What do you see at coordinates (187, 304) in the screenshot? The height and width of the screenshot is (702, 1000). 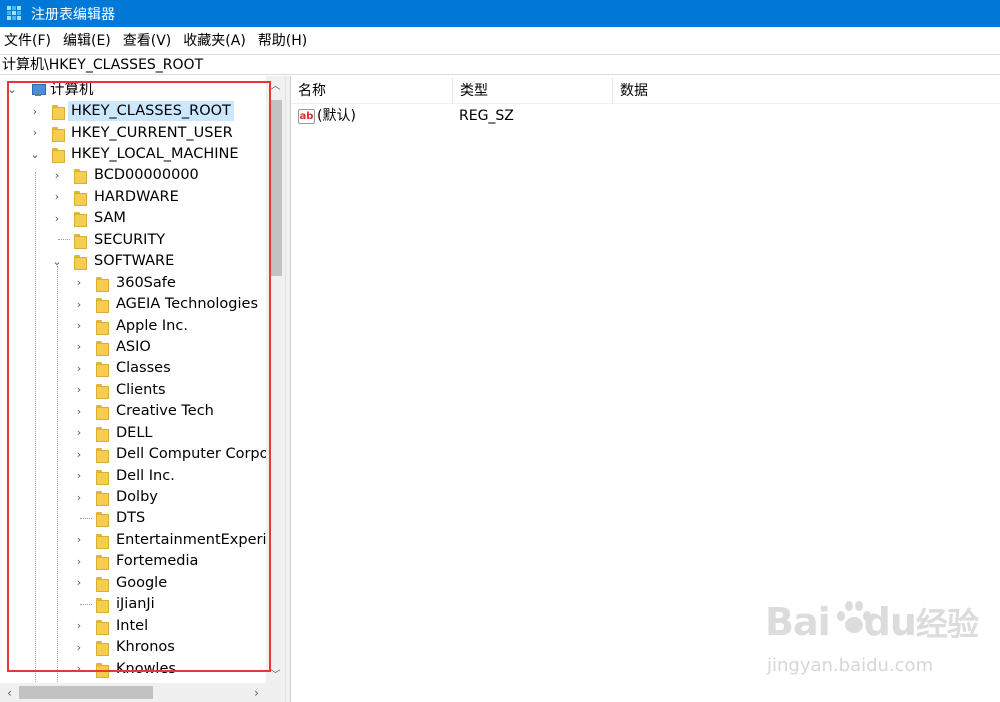 I see `tree-node-label: AGEIA Technologies` at bounding box center [187, 304].